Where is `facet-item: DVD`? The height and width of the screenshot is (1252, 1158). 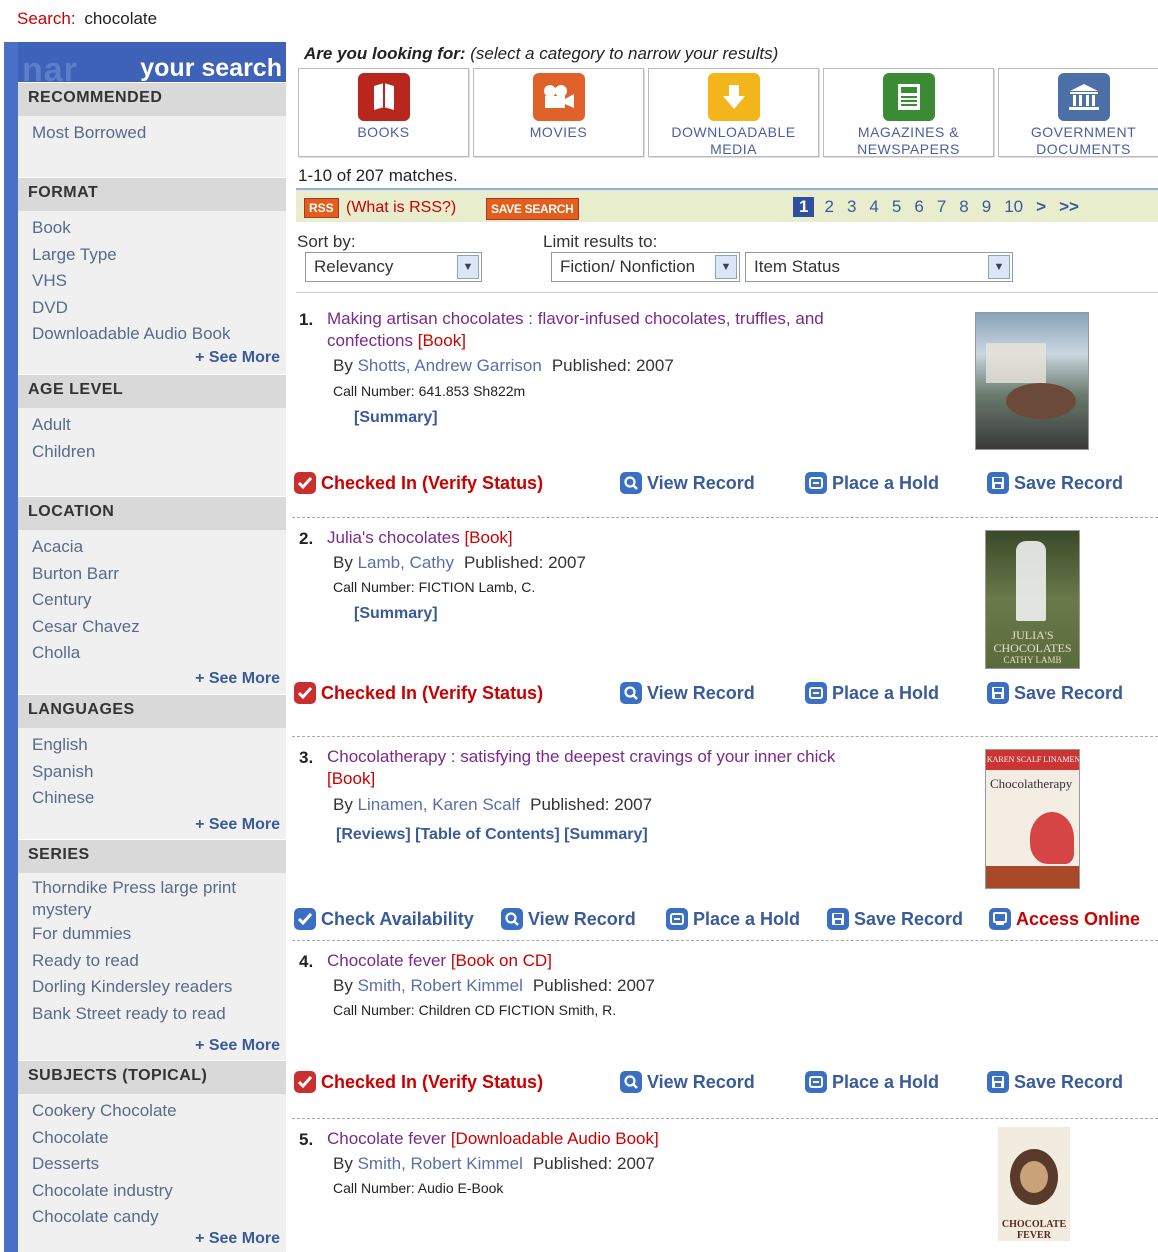
facet-item: DVD is located at coordinates (159, 308).